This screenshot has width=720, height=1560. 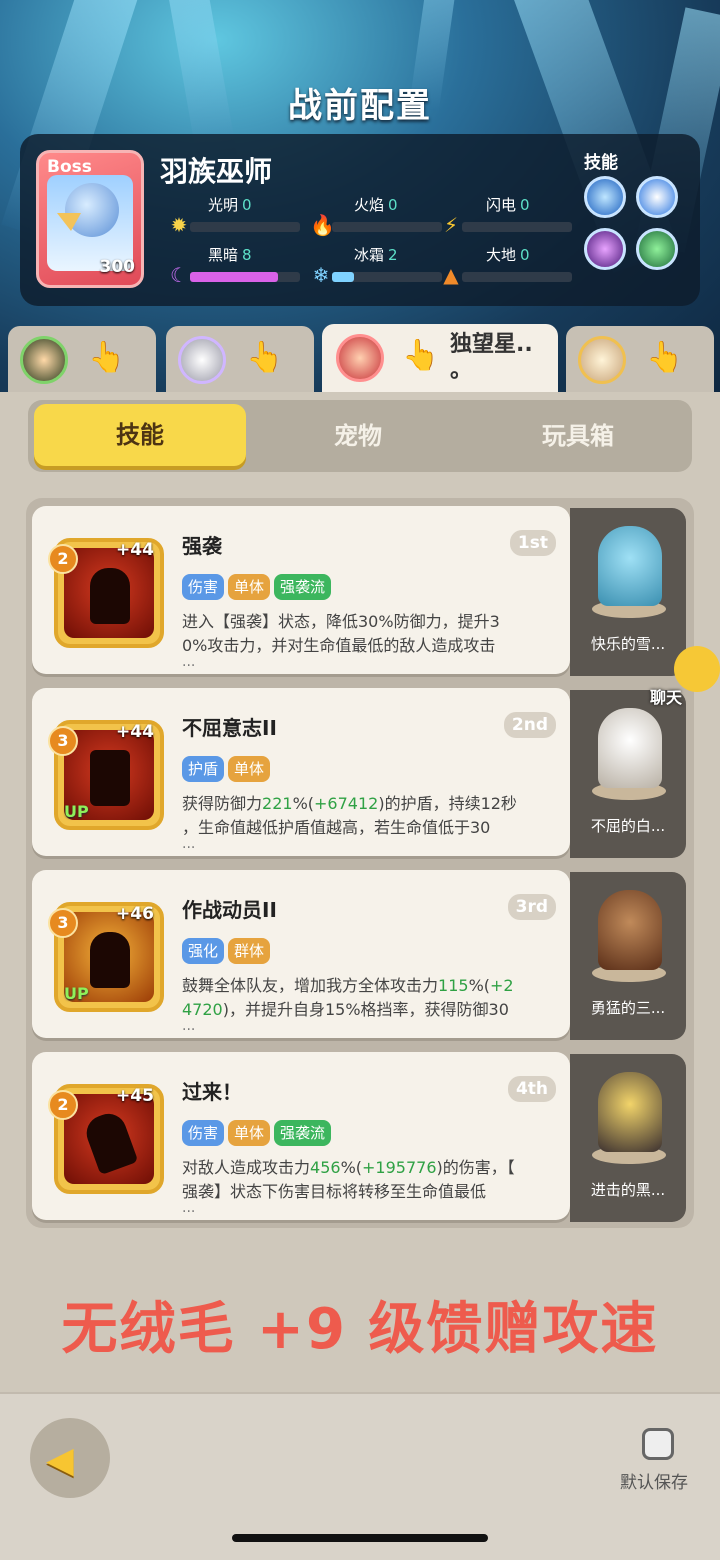 I want to click on hero-tab-3: 👆 独望星.. 。, so click(x=440, y=360).